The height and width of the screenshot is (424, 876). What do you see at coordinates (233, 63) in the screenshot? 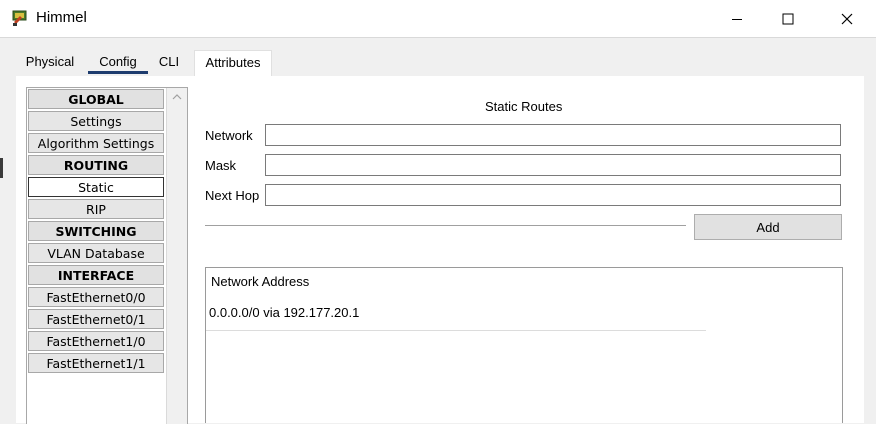
I see `tab-attributes: Attributes` at bounding box center [233, 63].